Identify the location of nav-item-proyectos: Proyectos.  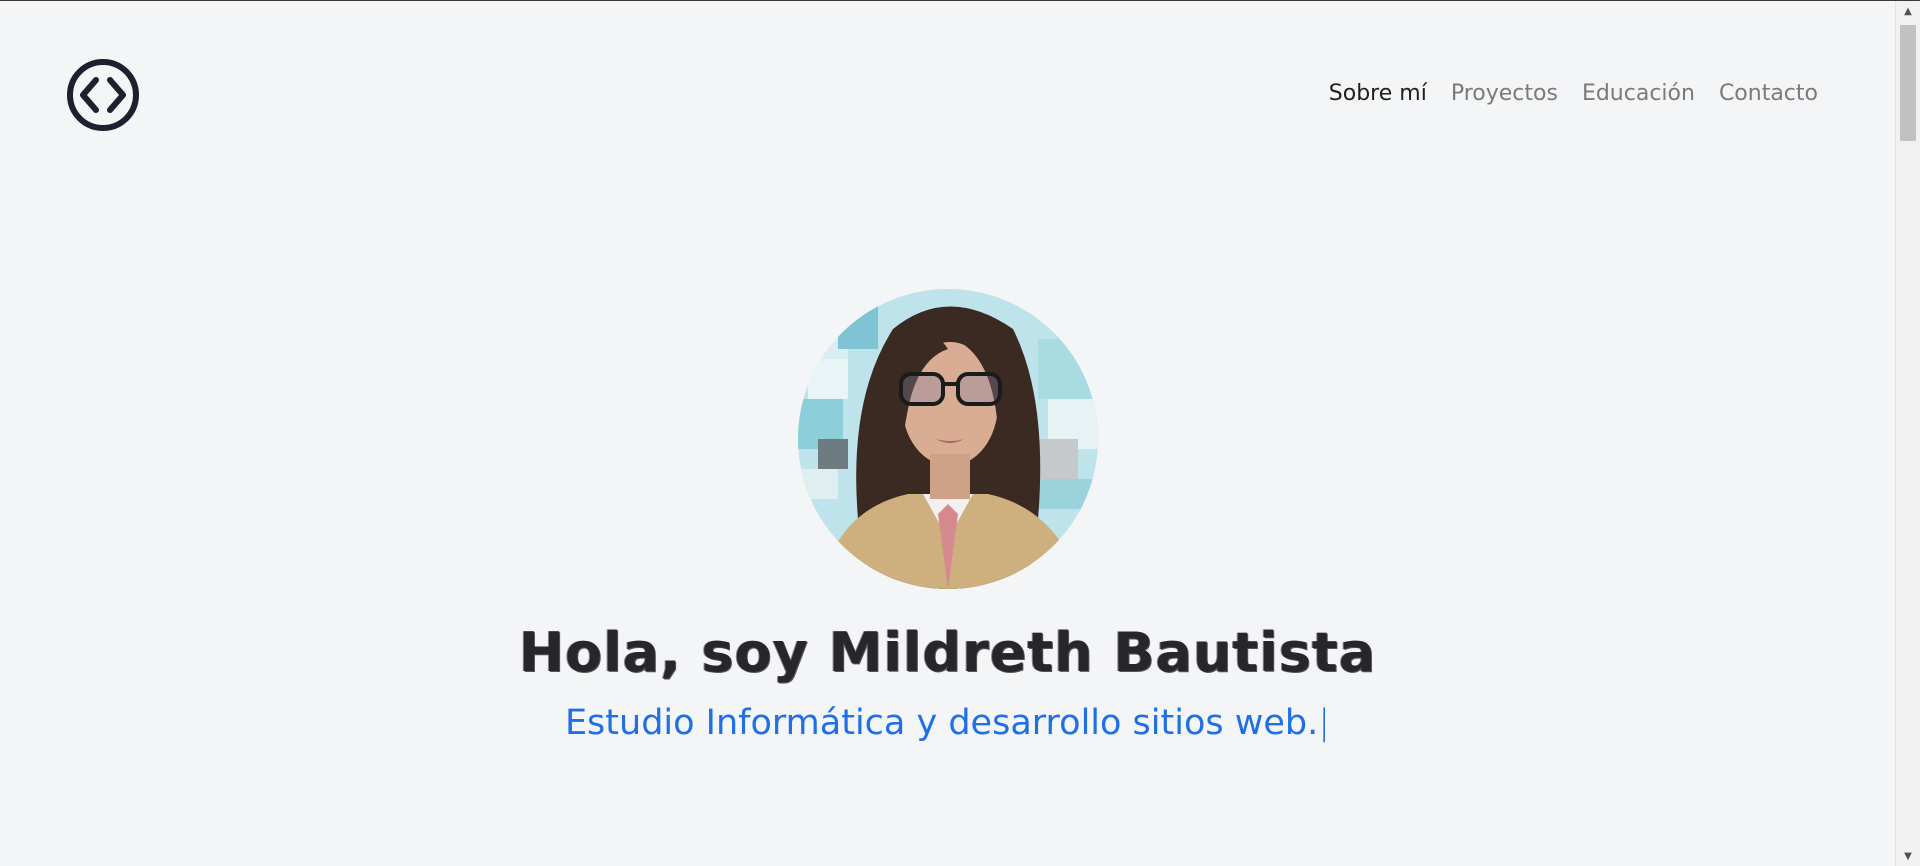
(1504, 93).